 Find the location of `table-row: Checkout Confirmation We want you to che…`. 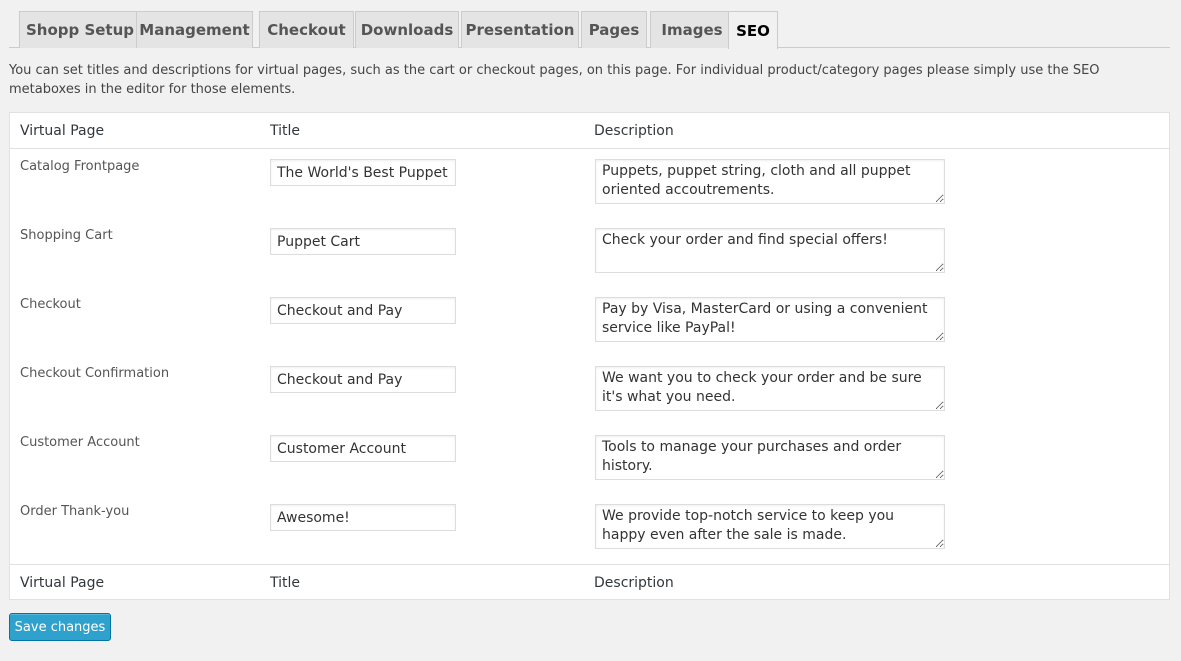

table-row: Checkout Confirmation We want you to che… is located at coordinates (589, 390).